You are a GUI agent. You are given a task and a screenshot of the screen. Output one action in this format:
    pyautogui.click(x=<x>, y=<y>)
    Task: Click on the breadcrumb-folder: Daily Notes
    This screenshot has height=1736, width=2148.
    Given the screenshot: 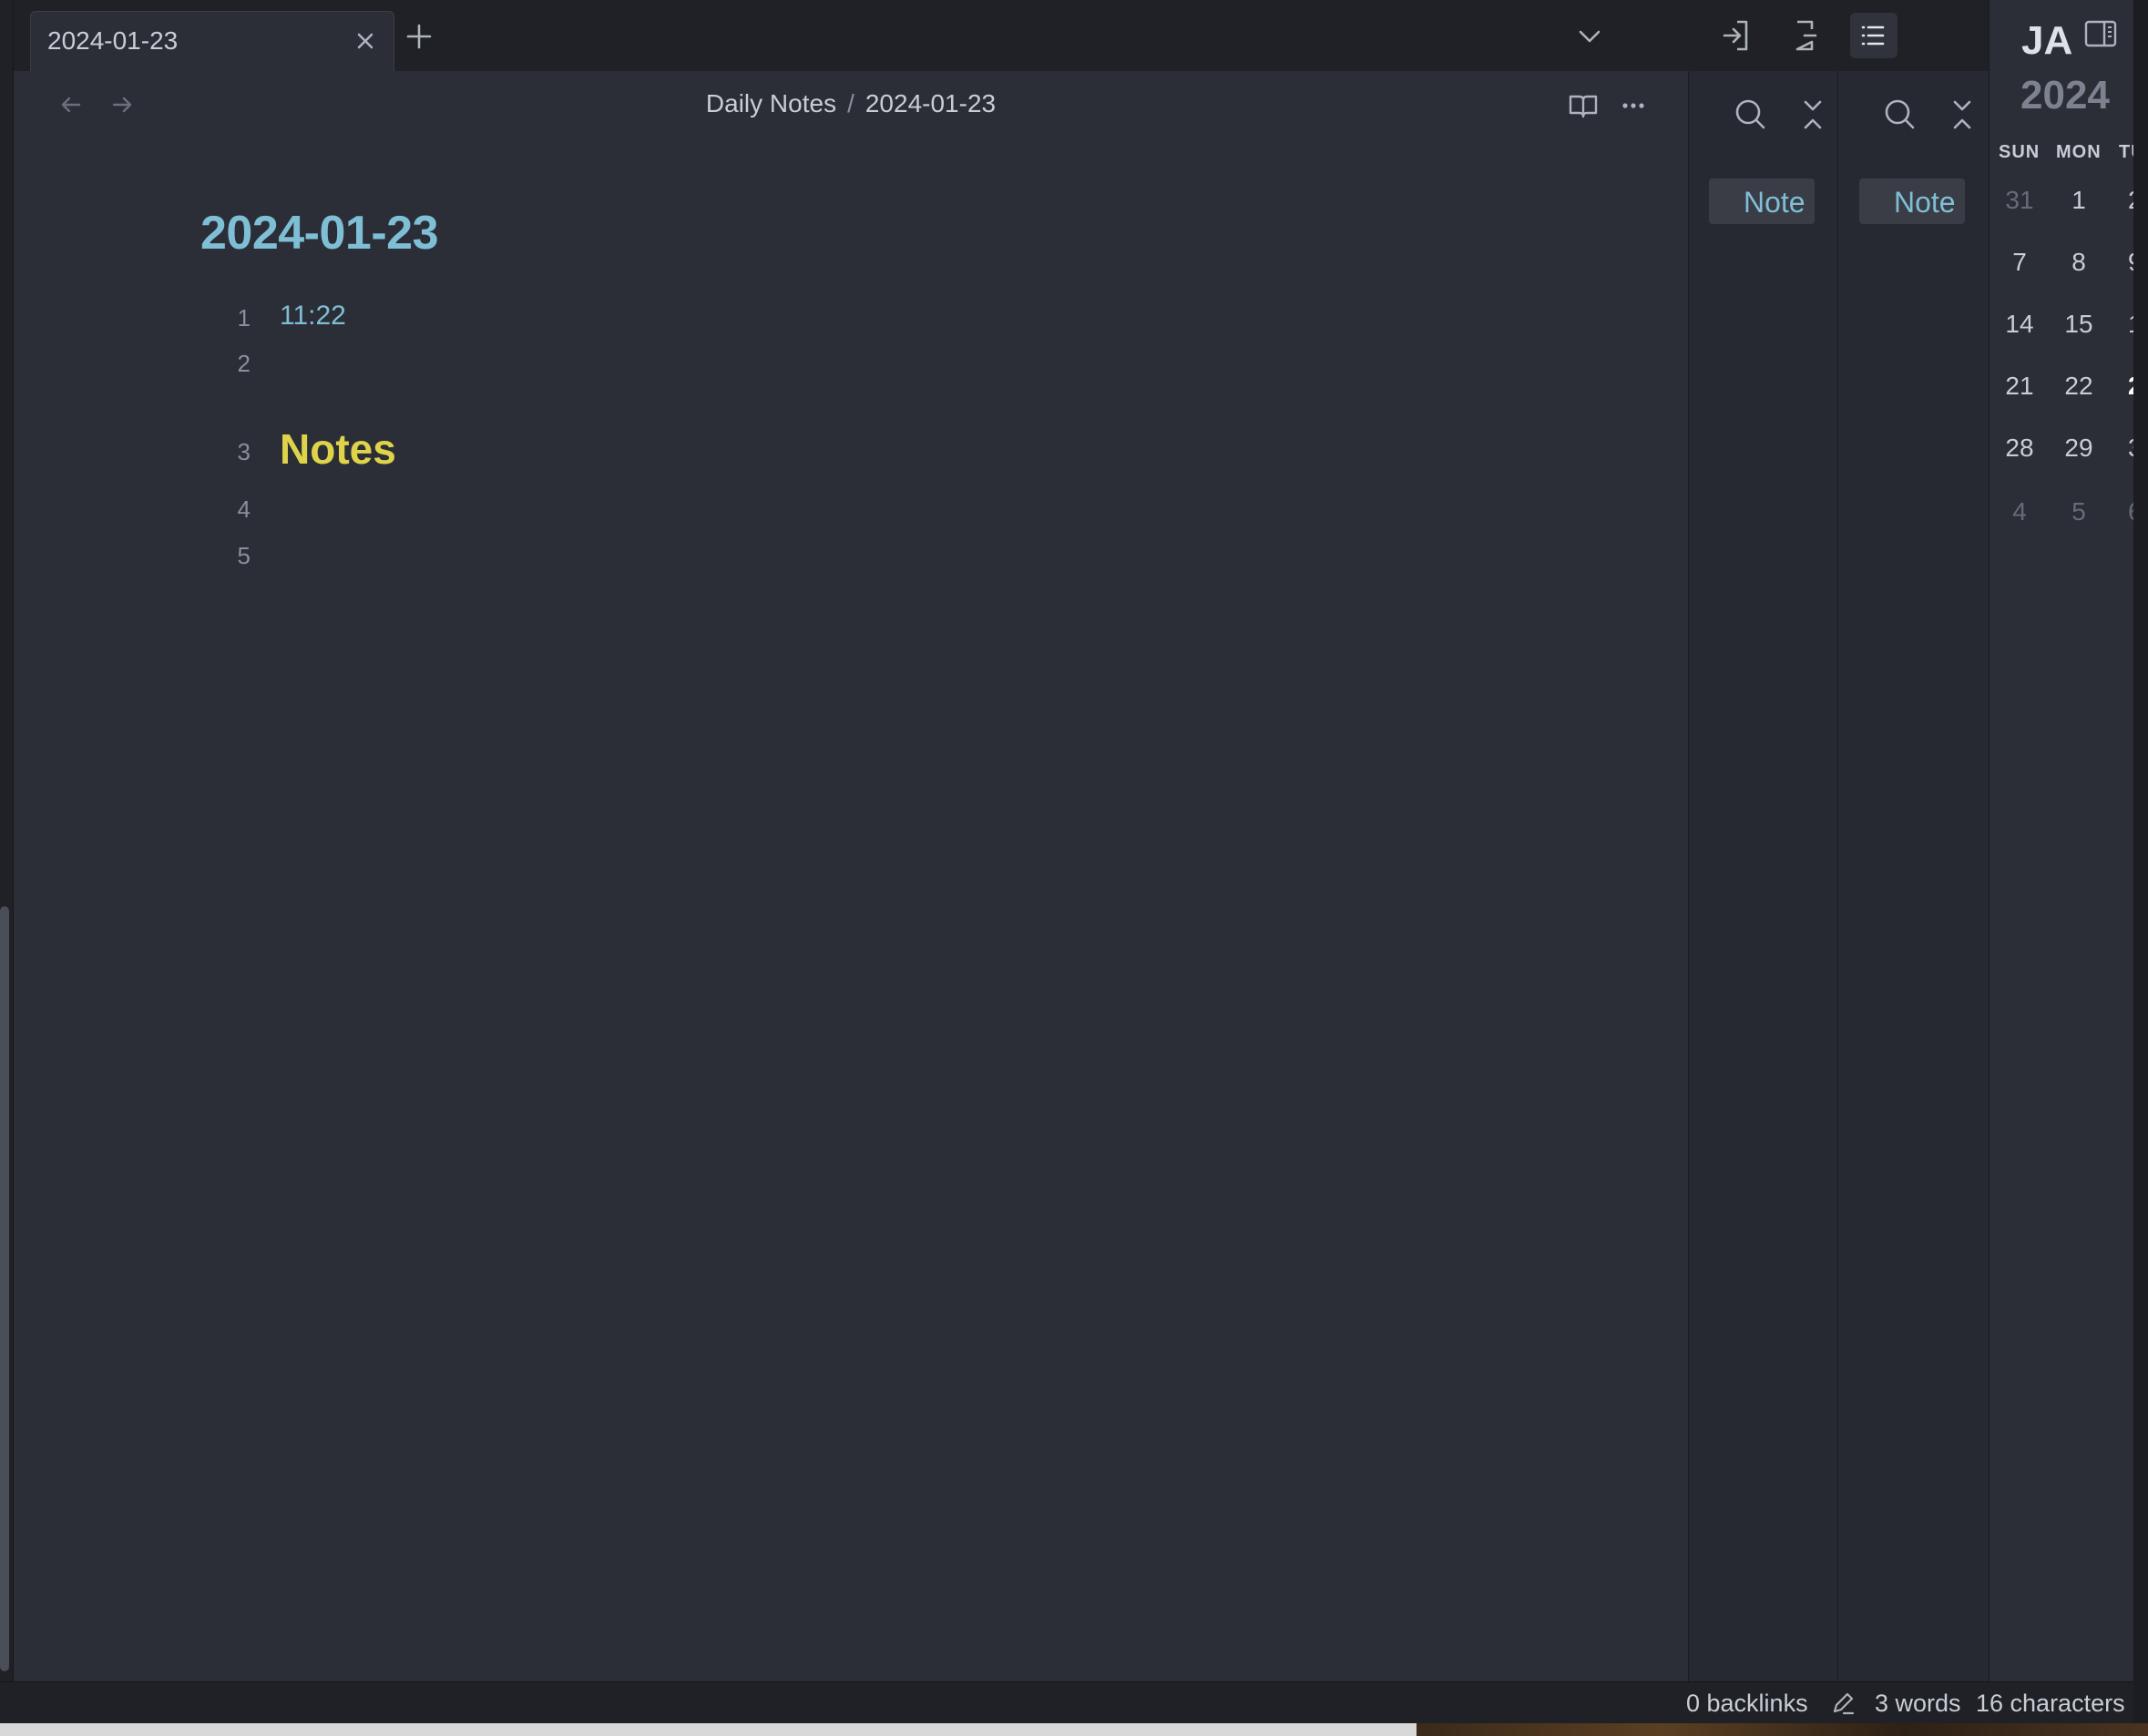 What is the action you would take?
    pyautogui.click(x=771, y=103)
    